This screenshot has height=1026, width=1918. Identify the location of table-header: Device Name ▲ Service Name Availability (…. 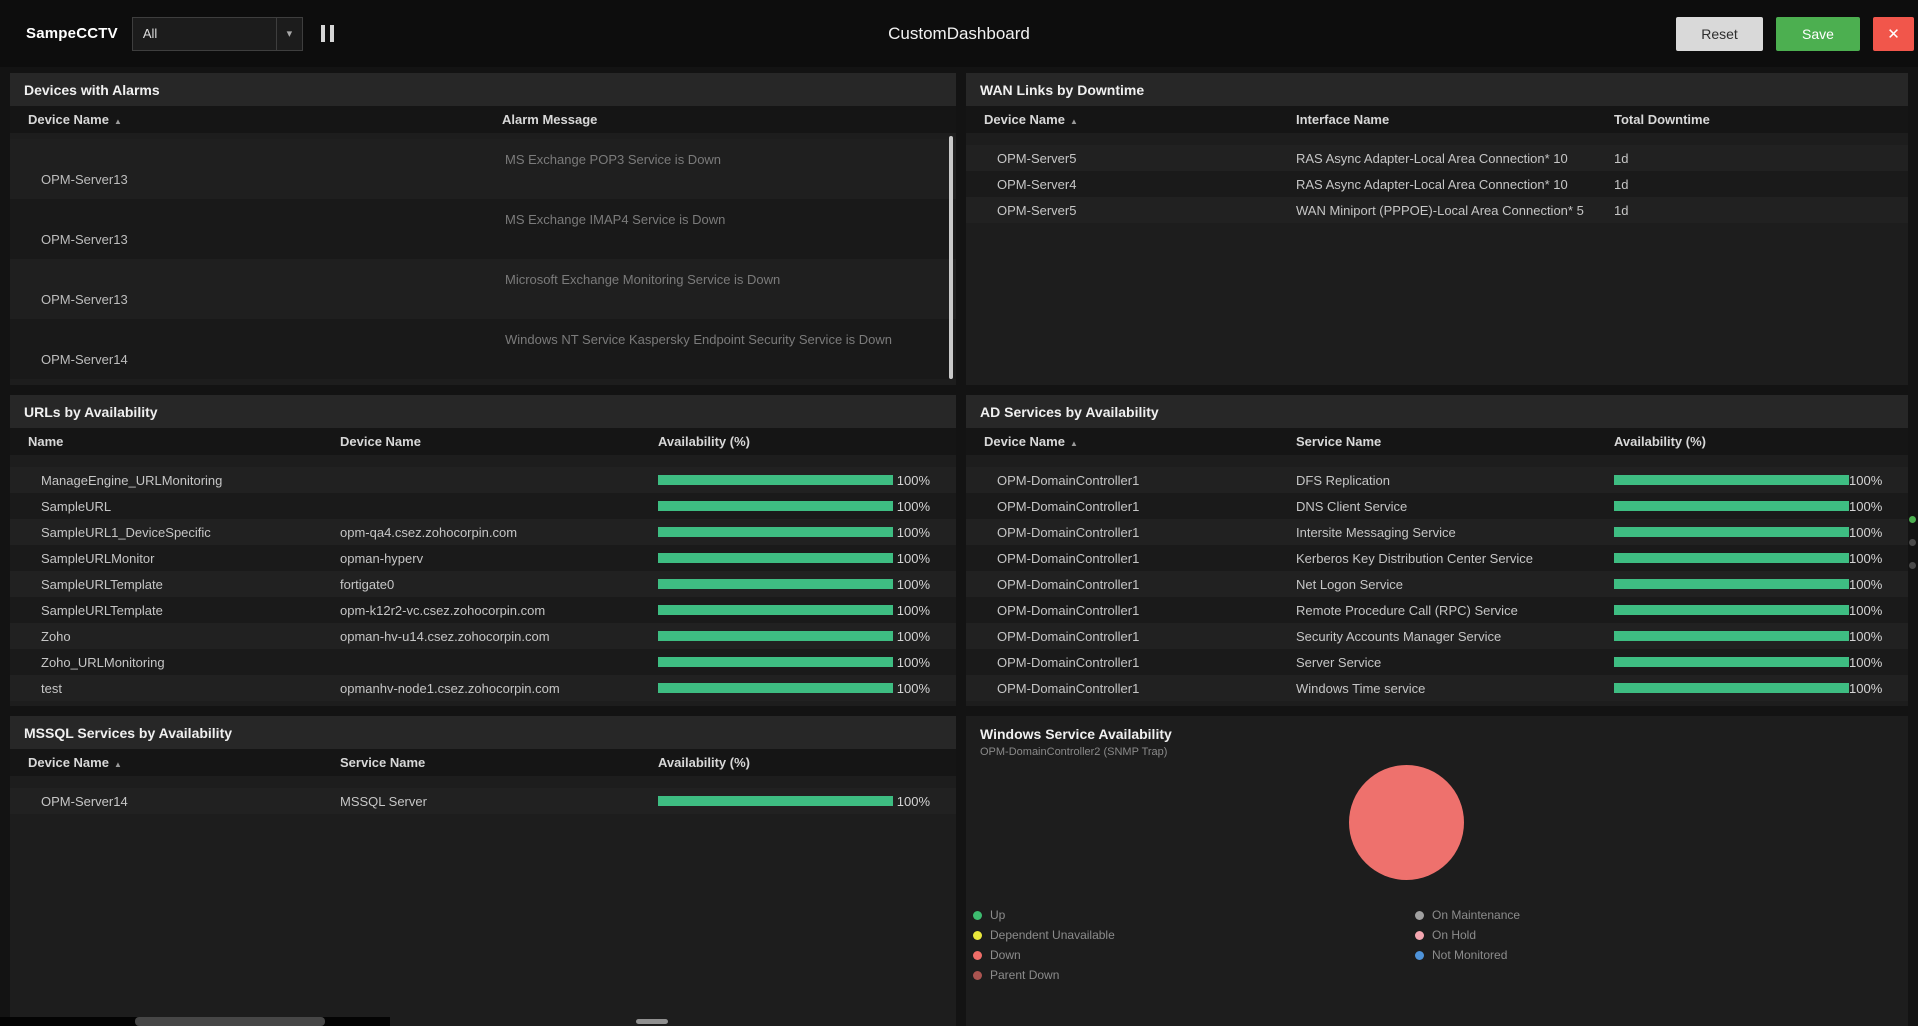
(483, 762).